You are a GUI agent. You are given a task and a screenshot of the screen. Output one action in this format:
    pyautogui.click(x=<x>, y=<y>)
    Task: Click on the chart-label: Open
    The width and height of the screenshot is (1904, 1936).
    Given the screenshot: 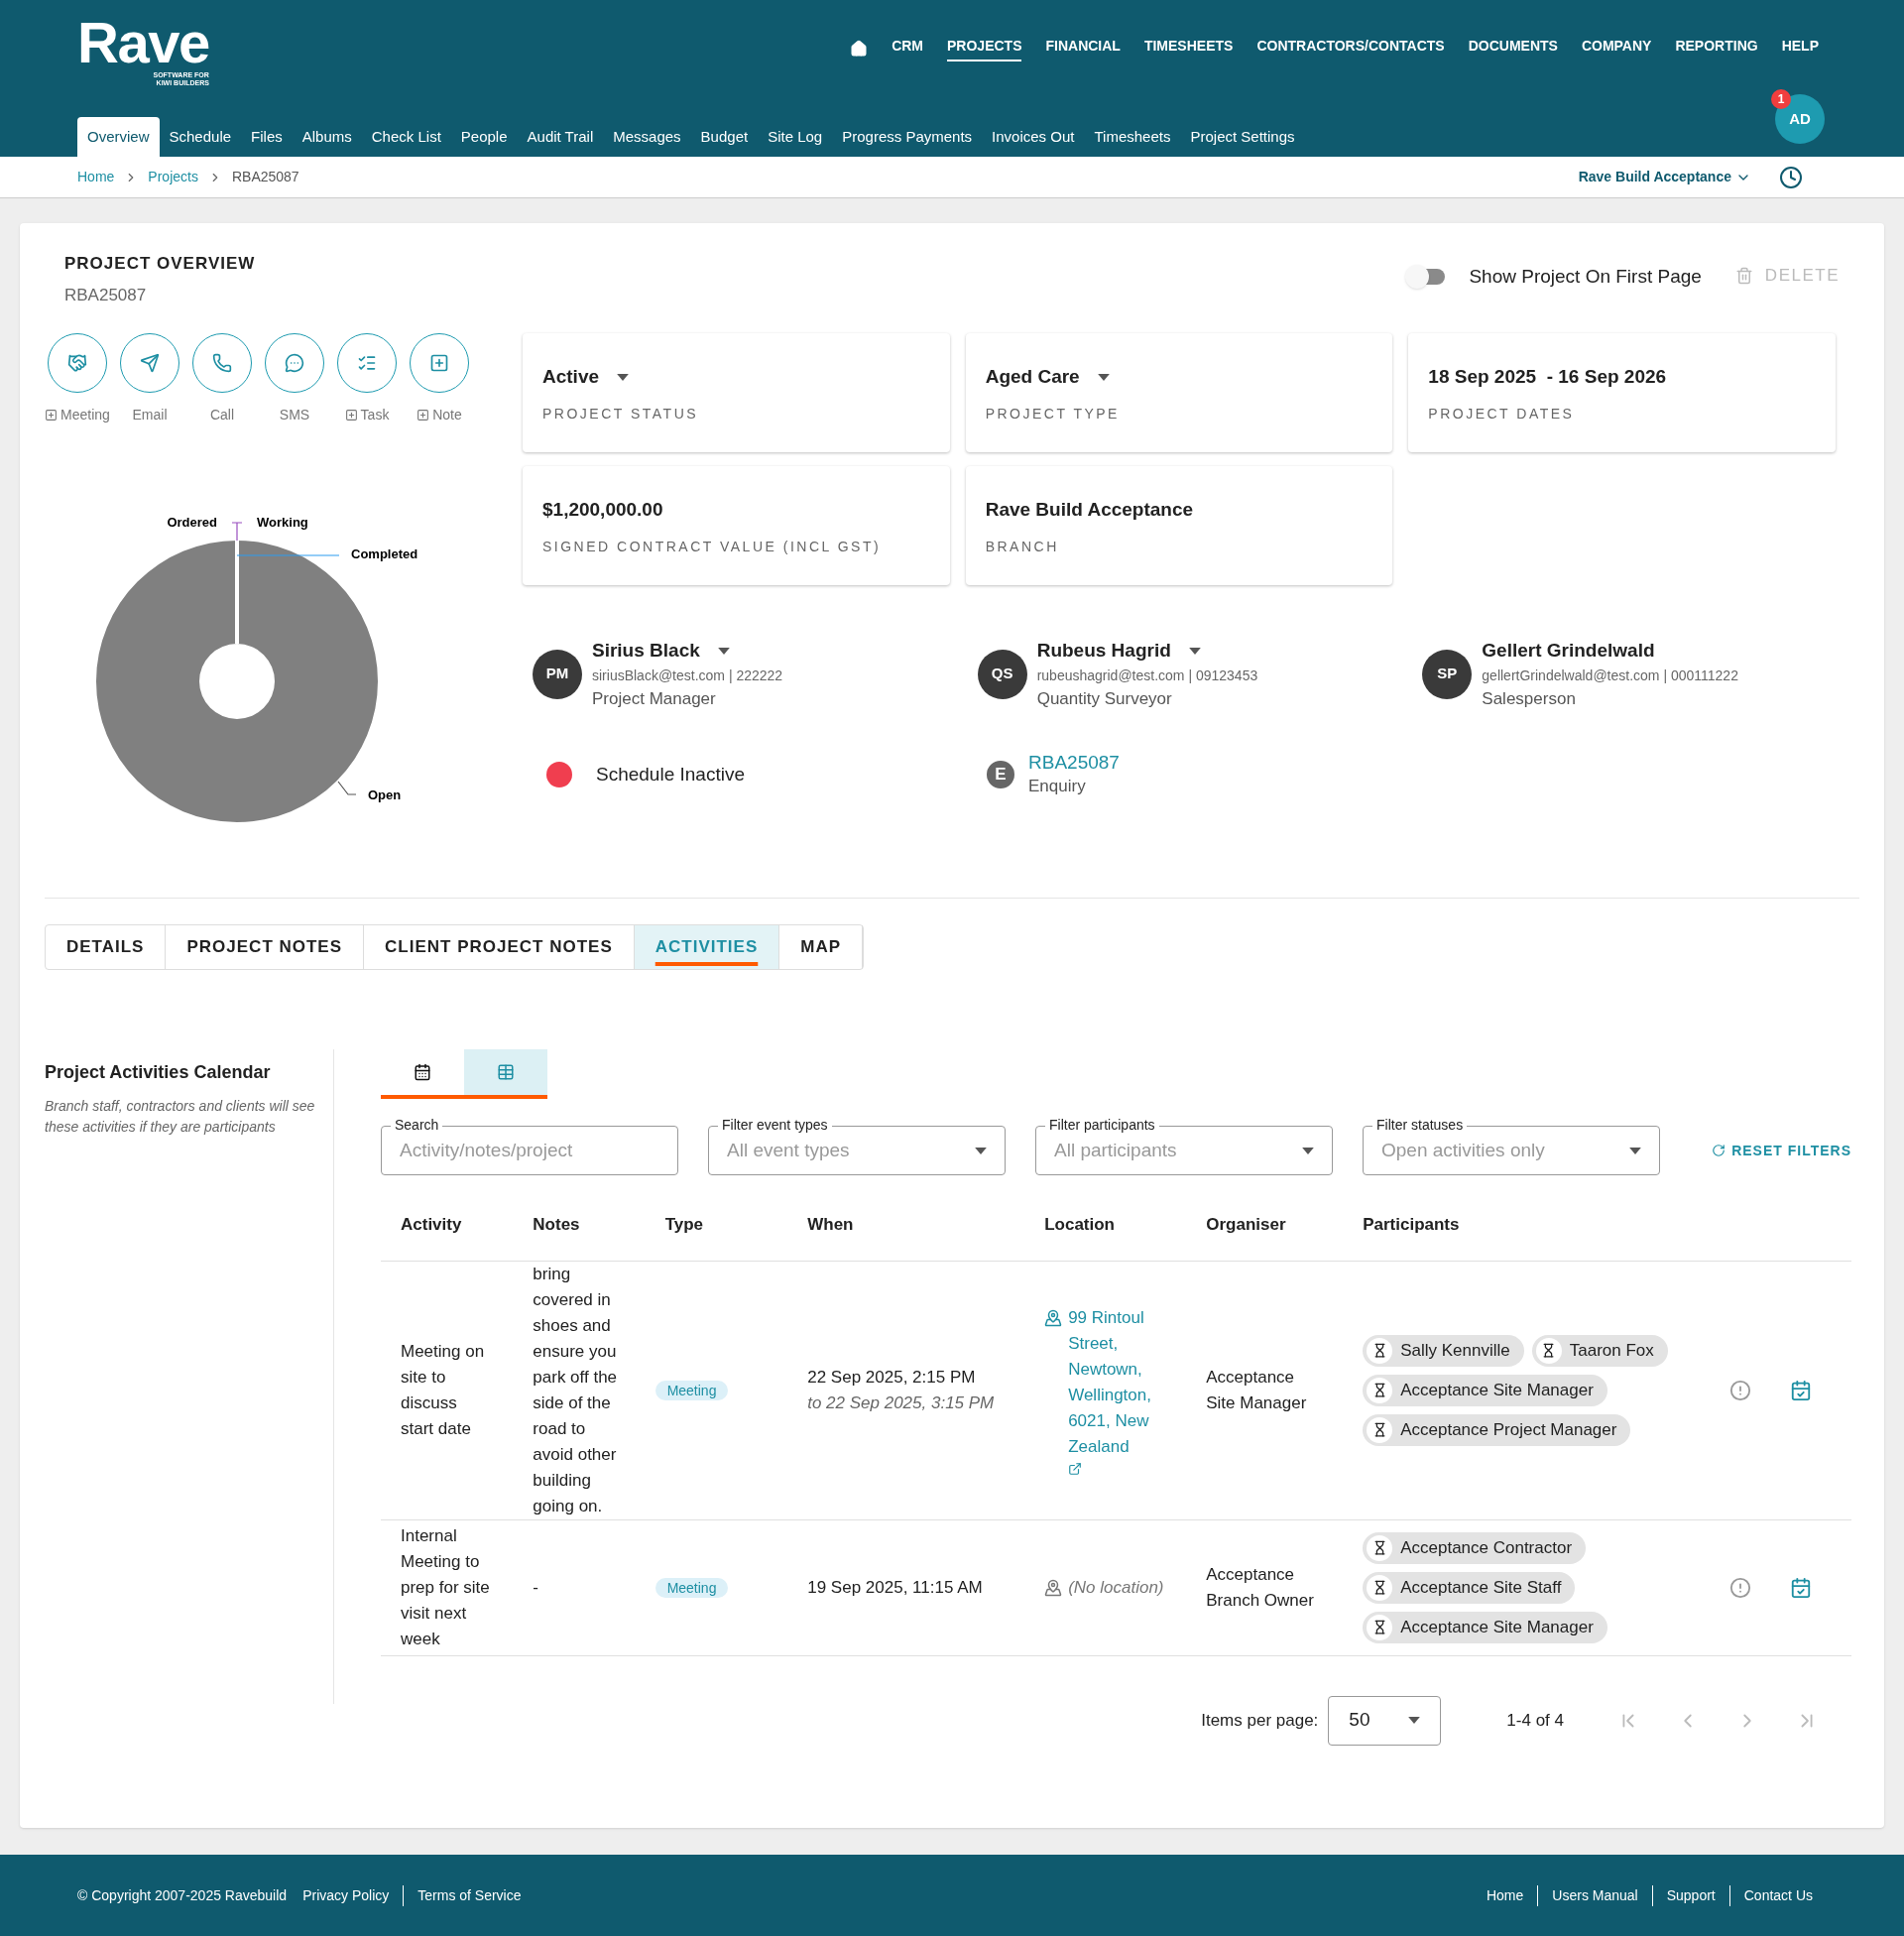 What is the action you would take?
    pyautogui.click(x=385, y=794)
    